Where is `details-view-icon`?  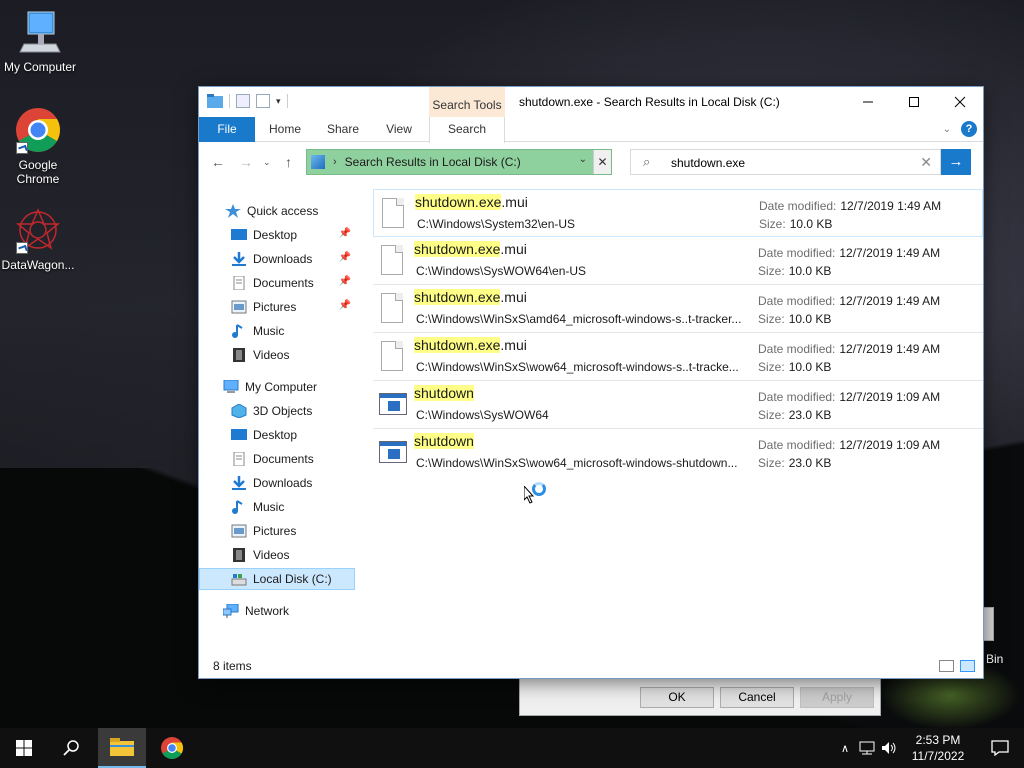
details-view-icon is located at coordinates (946, 666).